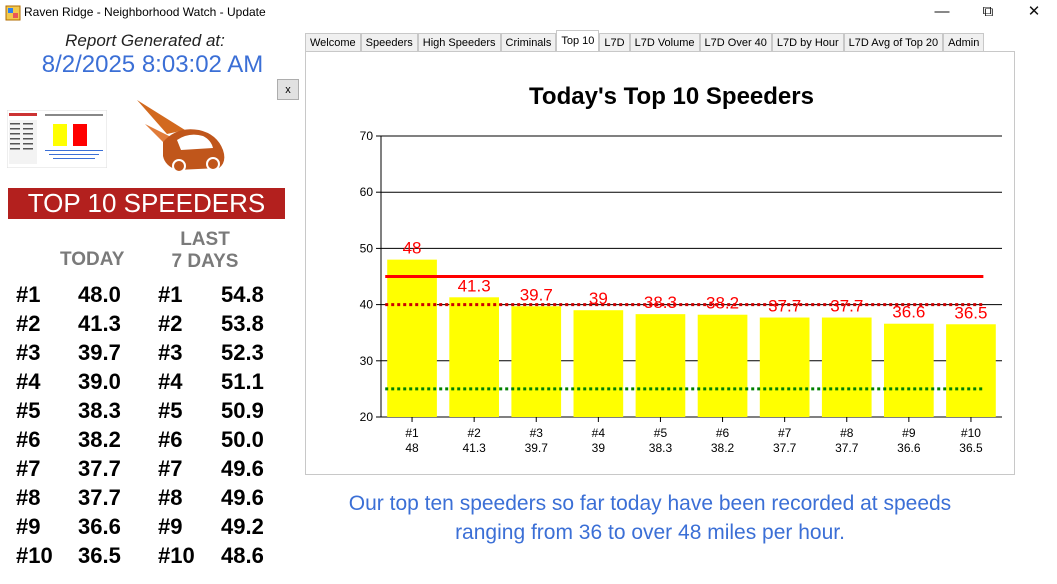 This screenshot has height=584, width=1057. I want to click on ranking-today-rank: #10, so click(34, 555).